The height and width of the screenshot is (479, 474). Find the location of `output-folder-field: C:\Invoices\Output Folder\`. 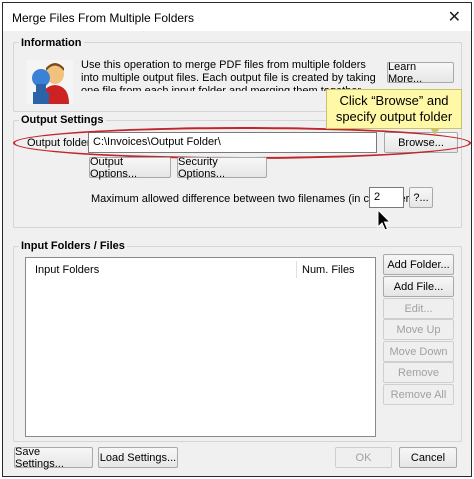

output-folder-field: C:\Invoices\Output Folder\ is located at coordinates (232, 142).